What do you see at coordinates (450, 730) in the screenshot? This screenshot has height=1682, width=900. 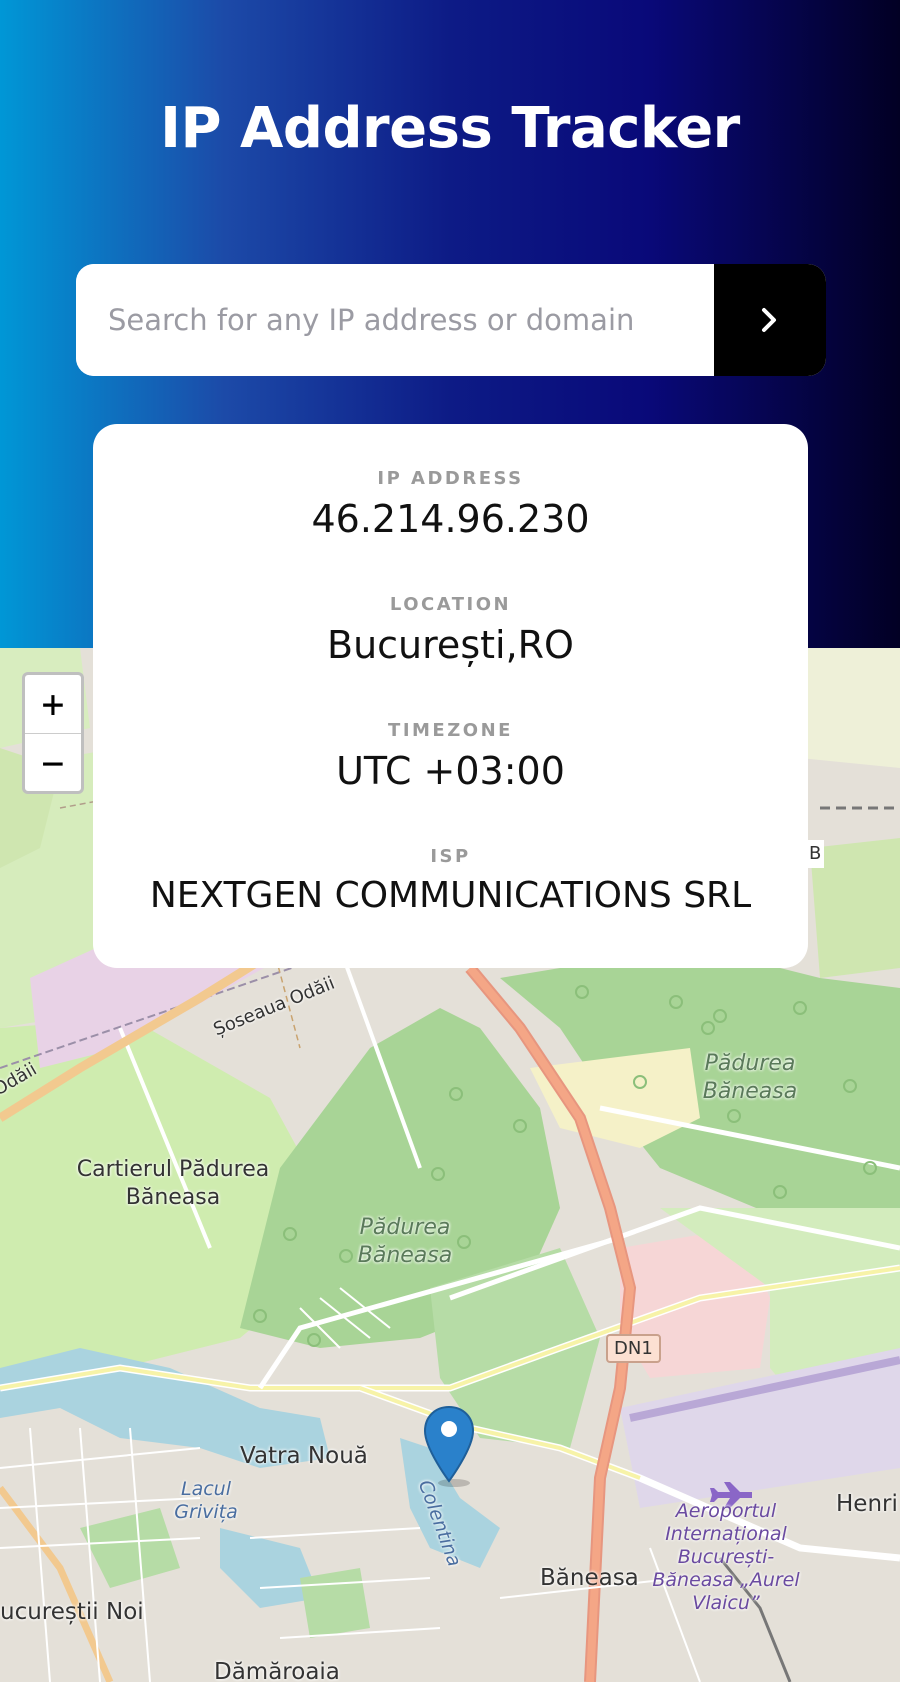 I see `timezone-label: TIMEZONE` at bounding box center [450, 730].